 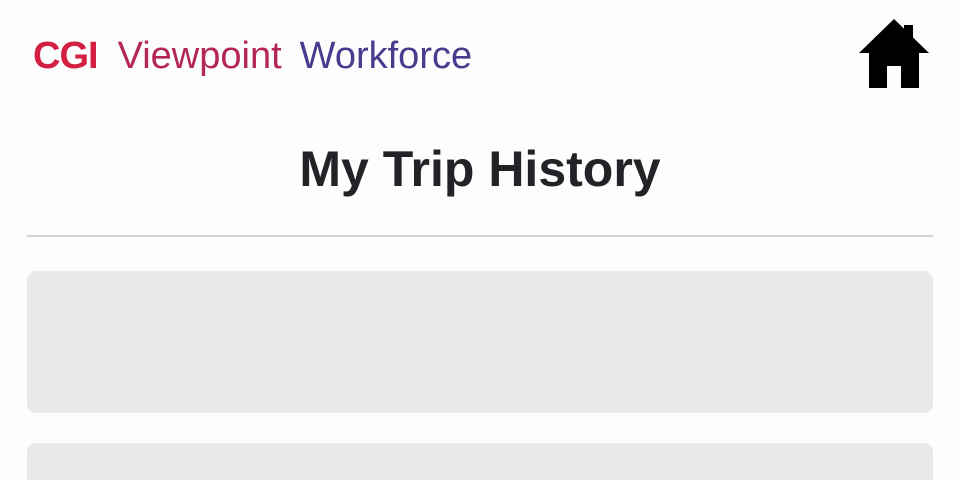 I want to click on home-button, so click(x=894, y=53).